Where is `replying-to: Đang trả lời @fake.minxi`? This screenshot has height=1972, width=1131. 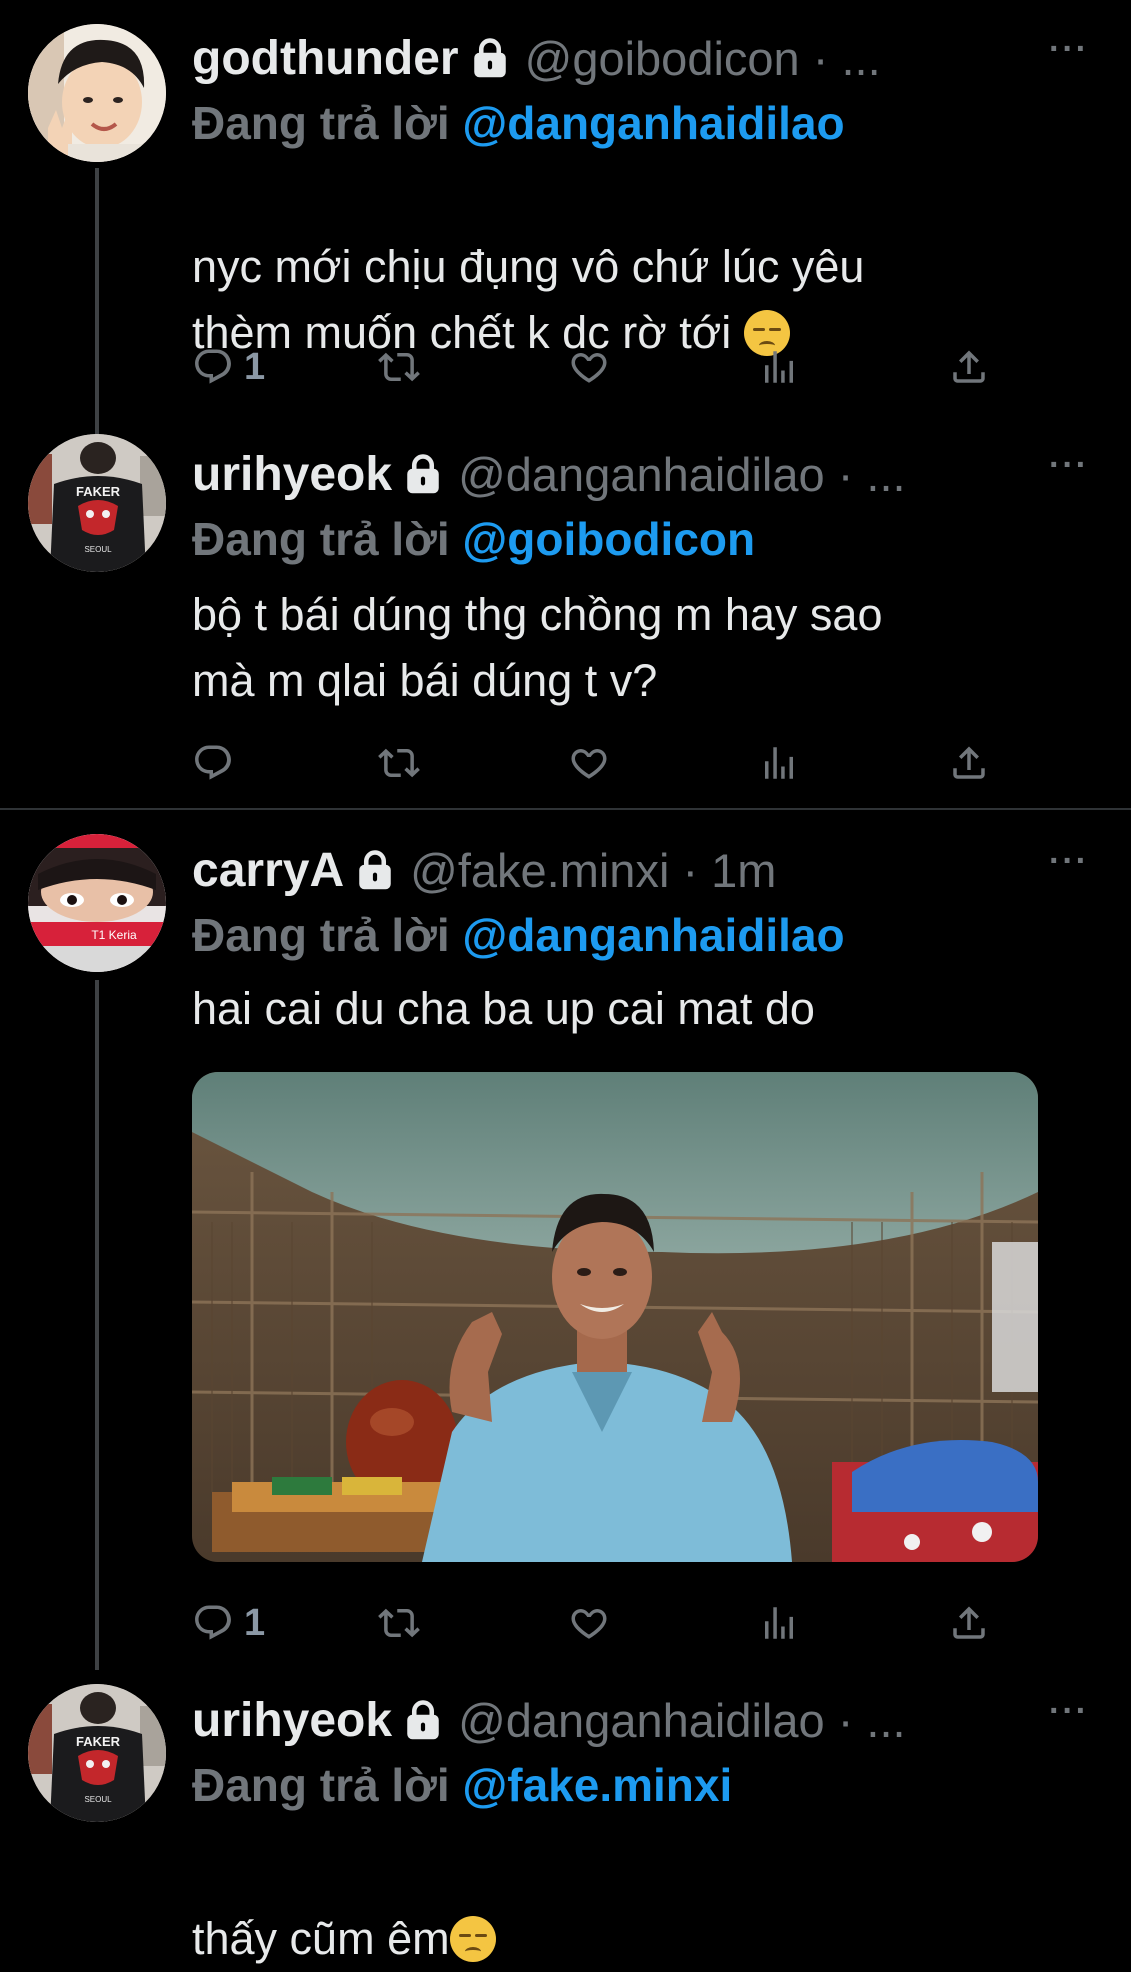
replying-to: Đang trả lời @fake.minxi is located at coordinates (462, 1785).